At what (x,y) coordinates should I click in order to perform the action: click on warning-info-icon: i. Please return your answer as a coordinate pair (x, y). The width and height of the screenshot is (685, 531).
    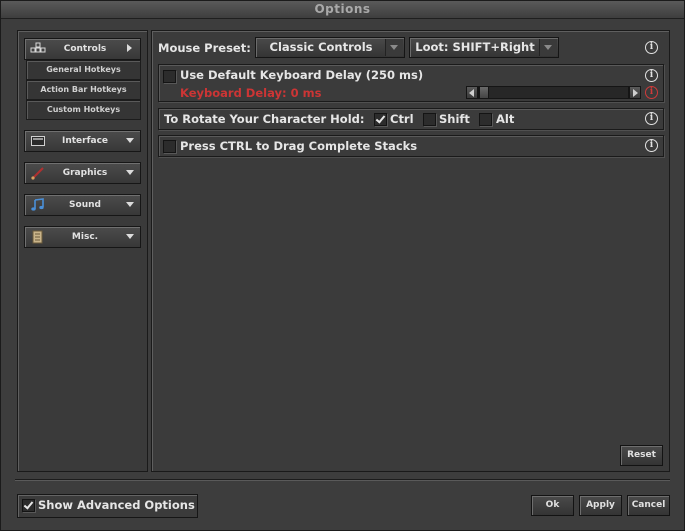
    Looking at the image, I should click on (651, 92).